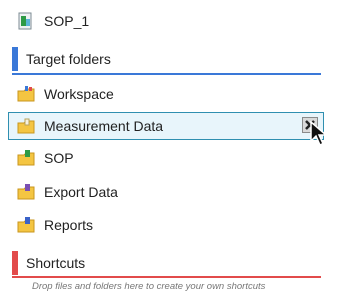  Describe the element at coordinates (69, 225) in the screenshot. I see `folder-label-reports: Reports` at that location.